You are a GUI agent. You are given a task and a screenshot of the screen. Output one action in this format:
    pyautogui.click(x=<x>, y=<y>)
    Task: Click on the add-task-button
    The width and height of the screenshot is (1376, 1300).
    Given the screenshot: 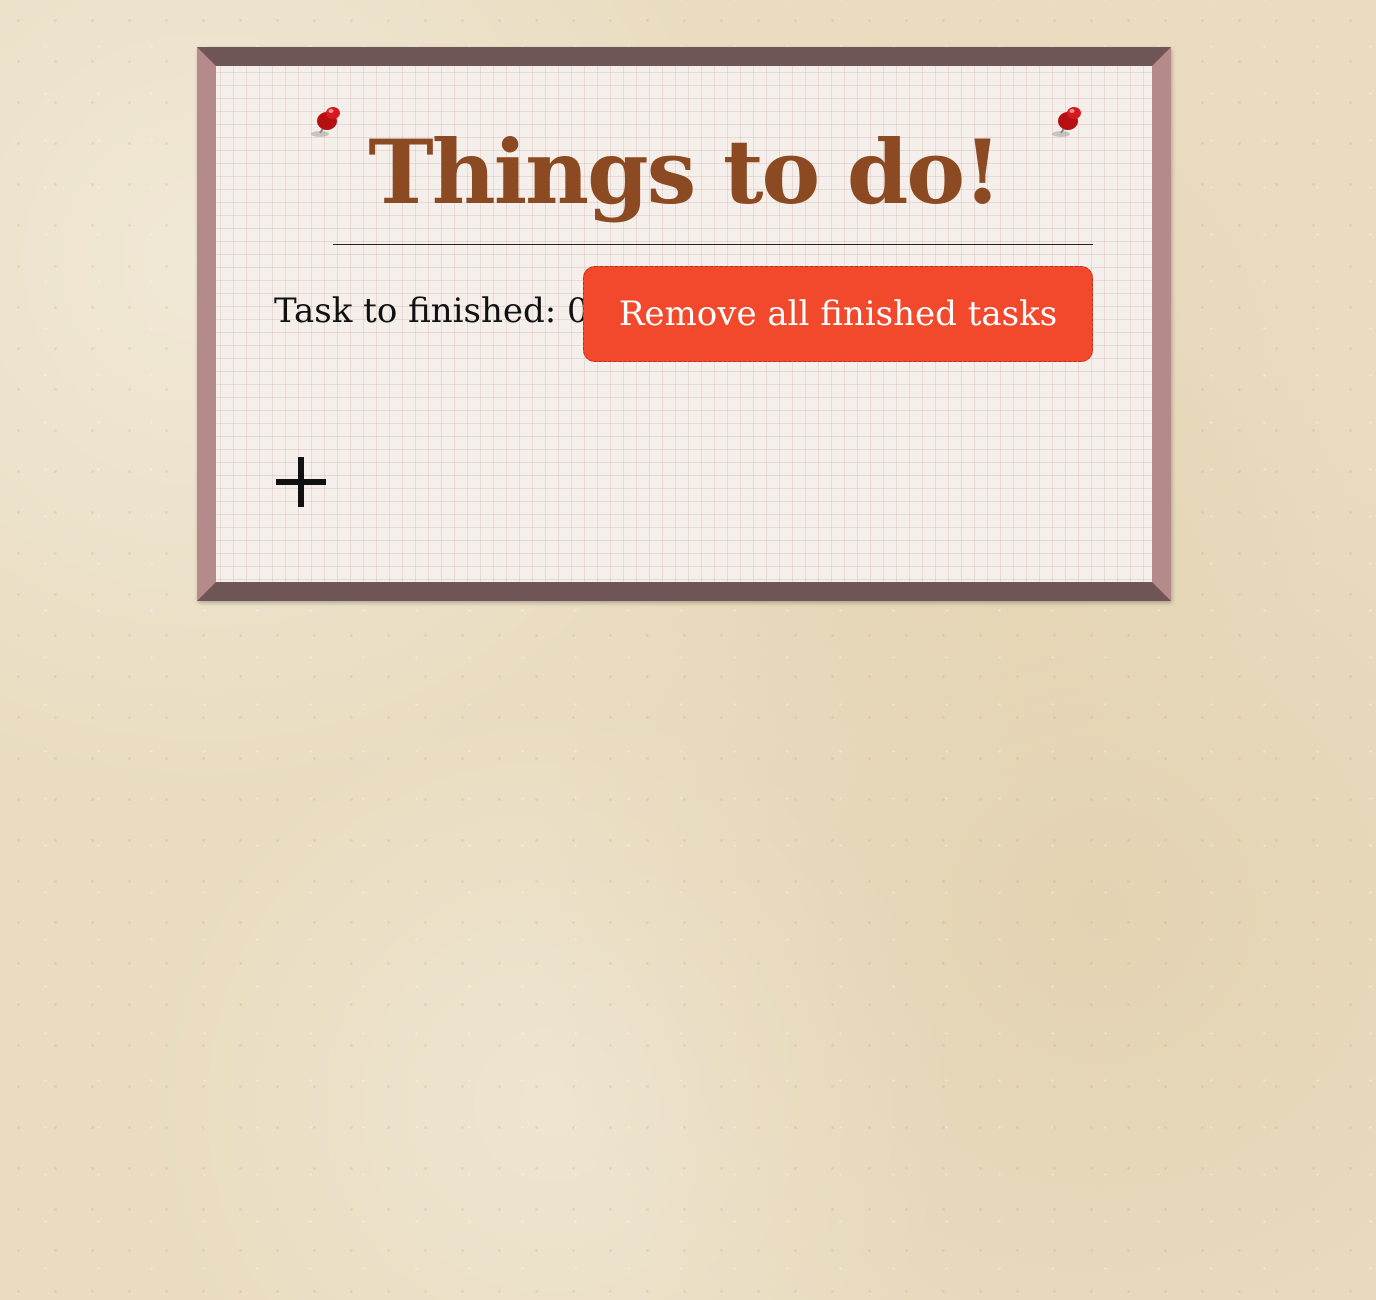 What is the action you would take?
    pyautogui.click(x=302, y=482)
    